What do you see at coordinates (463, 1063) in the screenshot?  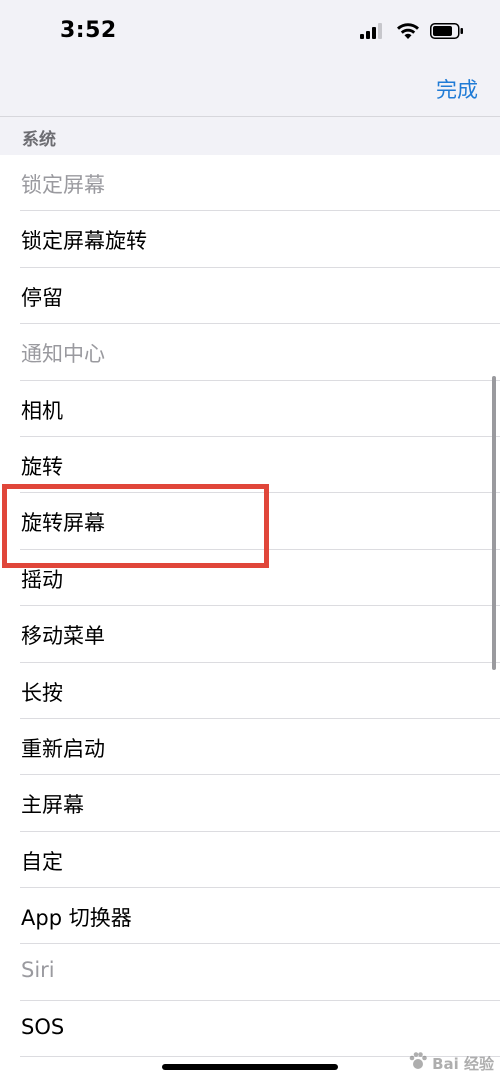 I see `watermark-text: Bai 经验` at bounding box center [463, 1063].